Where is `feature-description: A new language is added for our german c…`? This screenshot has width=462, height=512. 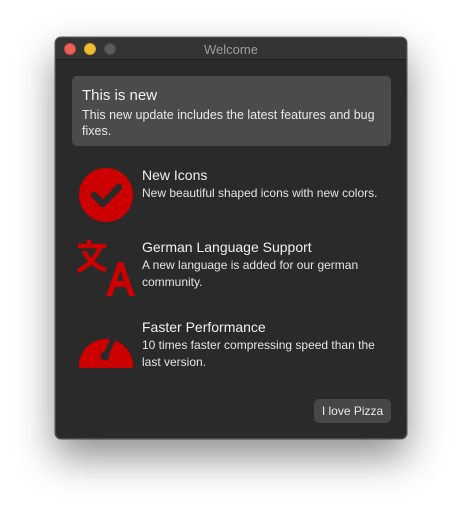 feature-description: A new language is added for our german c… is located at coordinates (250, 273).